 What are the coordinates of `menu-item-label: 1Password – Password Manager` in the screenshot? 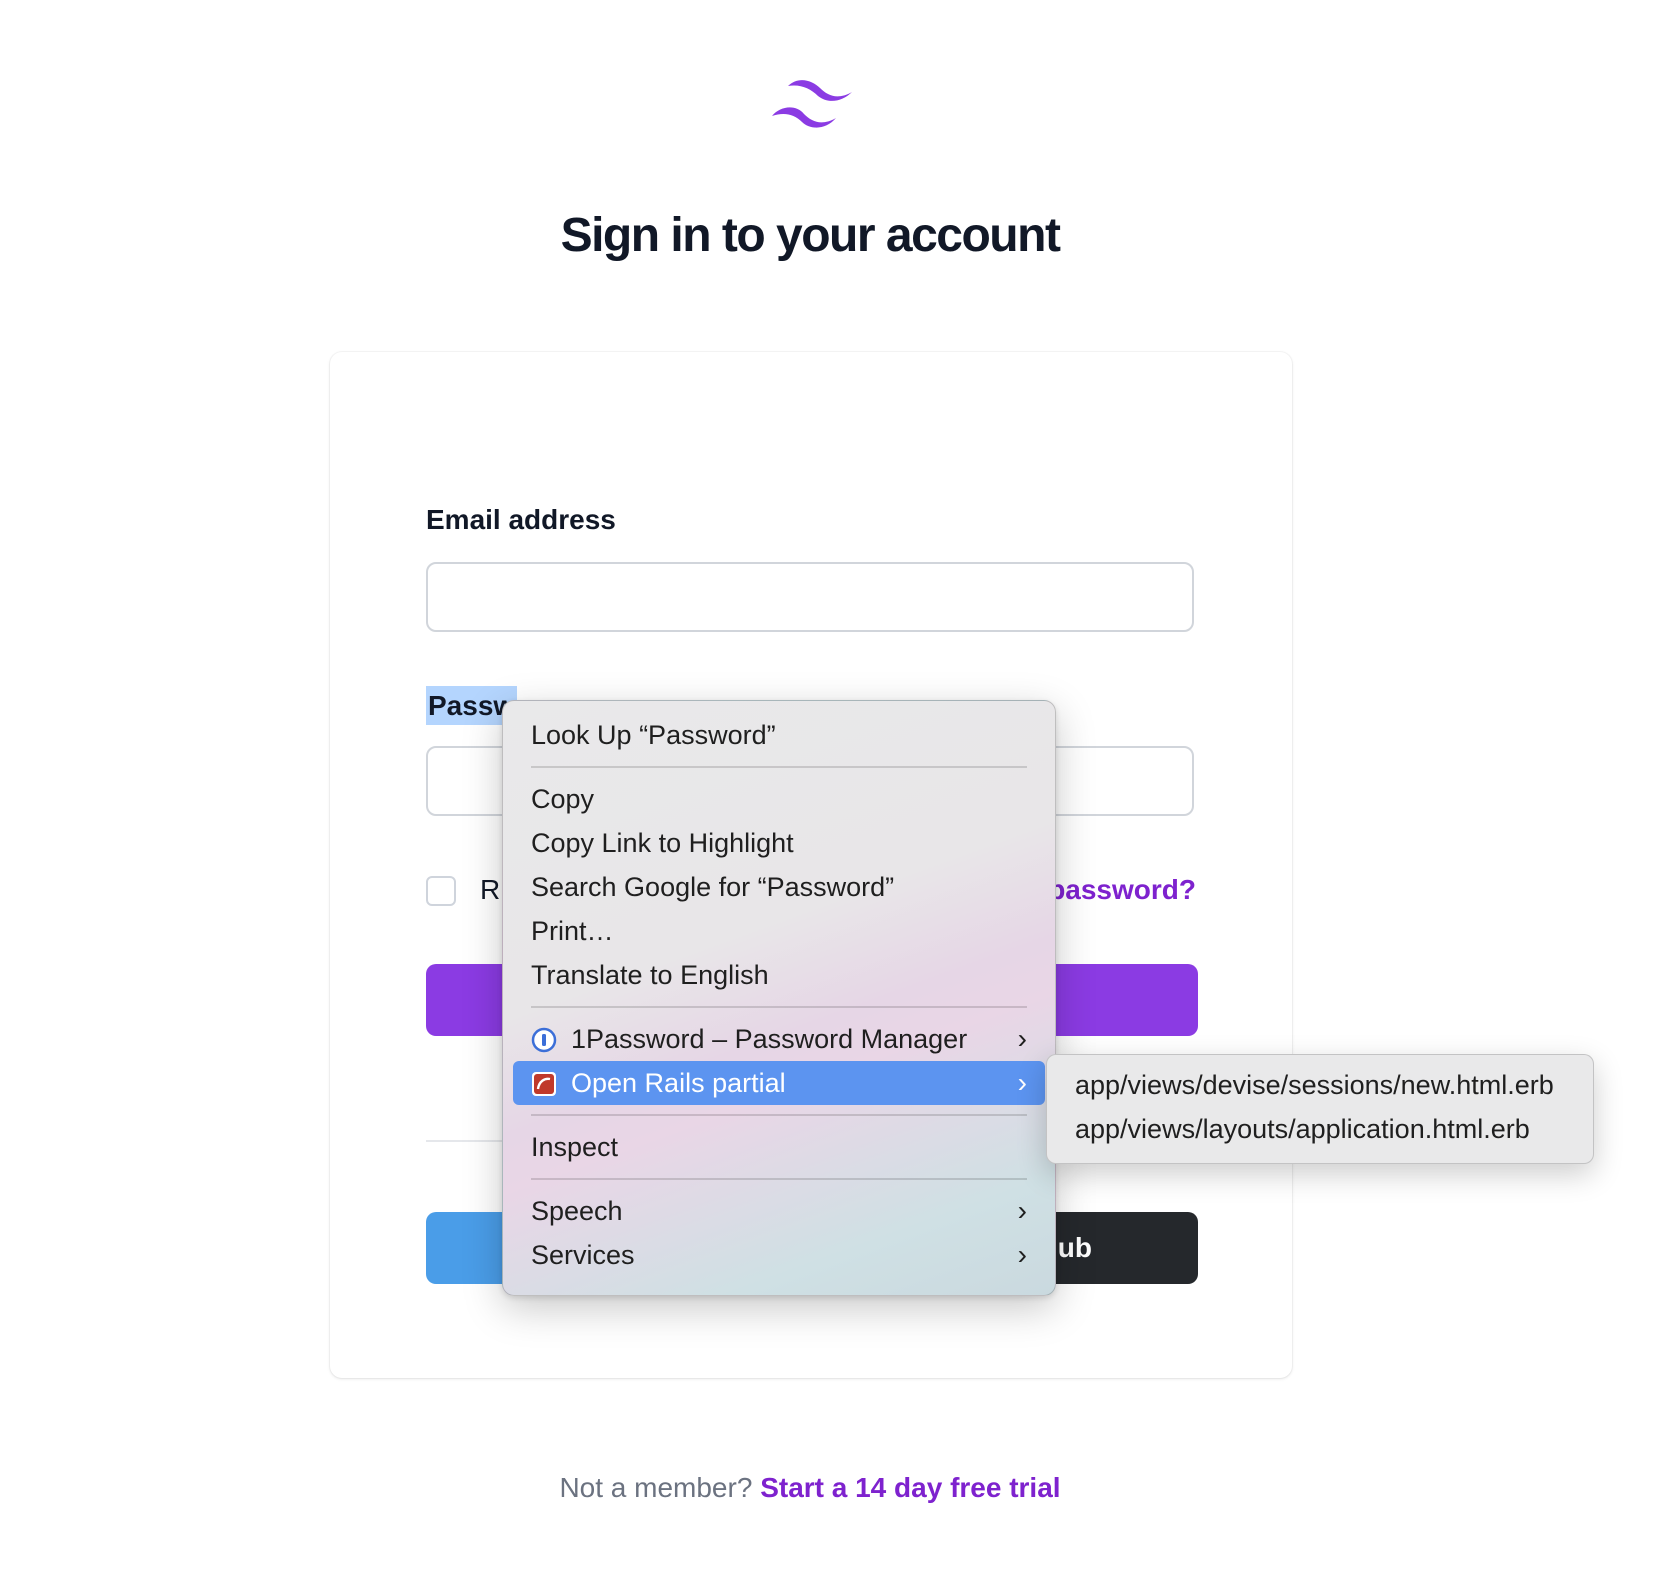 It's located at (769, 1039).